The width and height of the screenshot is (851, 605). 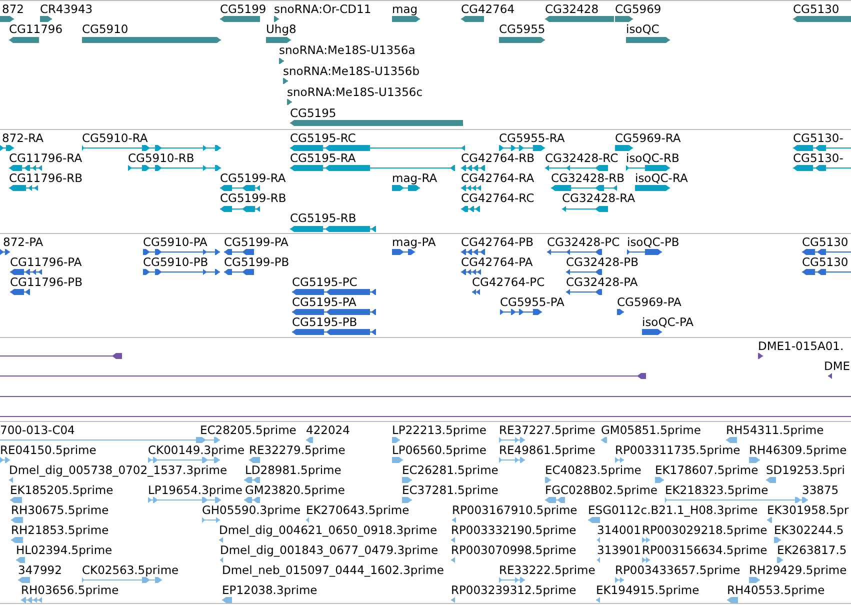 I want to click on feature-label: mag, so click(x=405, y=8).